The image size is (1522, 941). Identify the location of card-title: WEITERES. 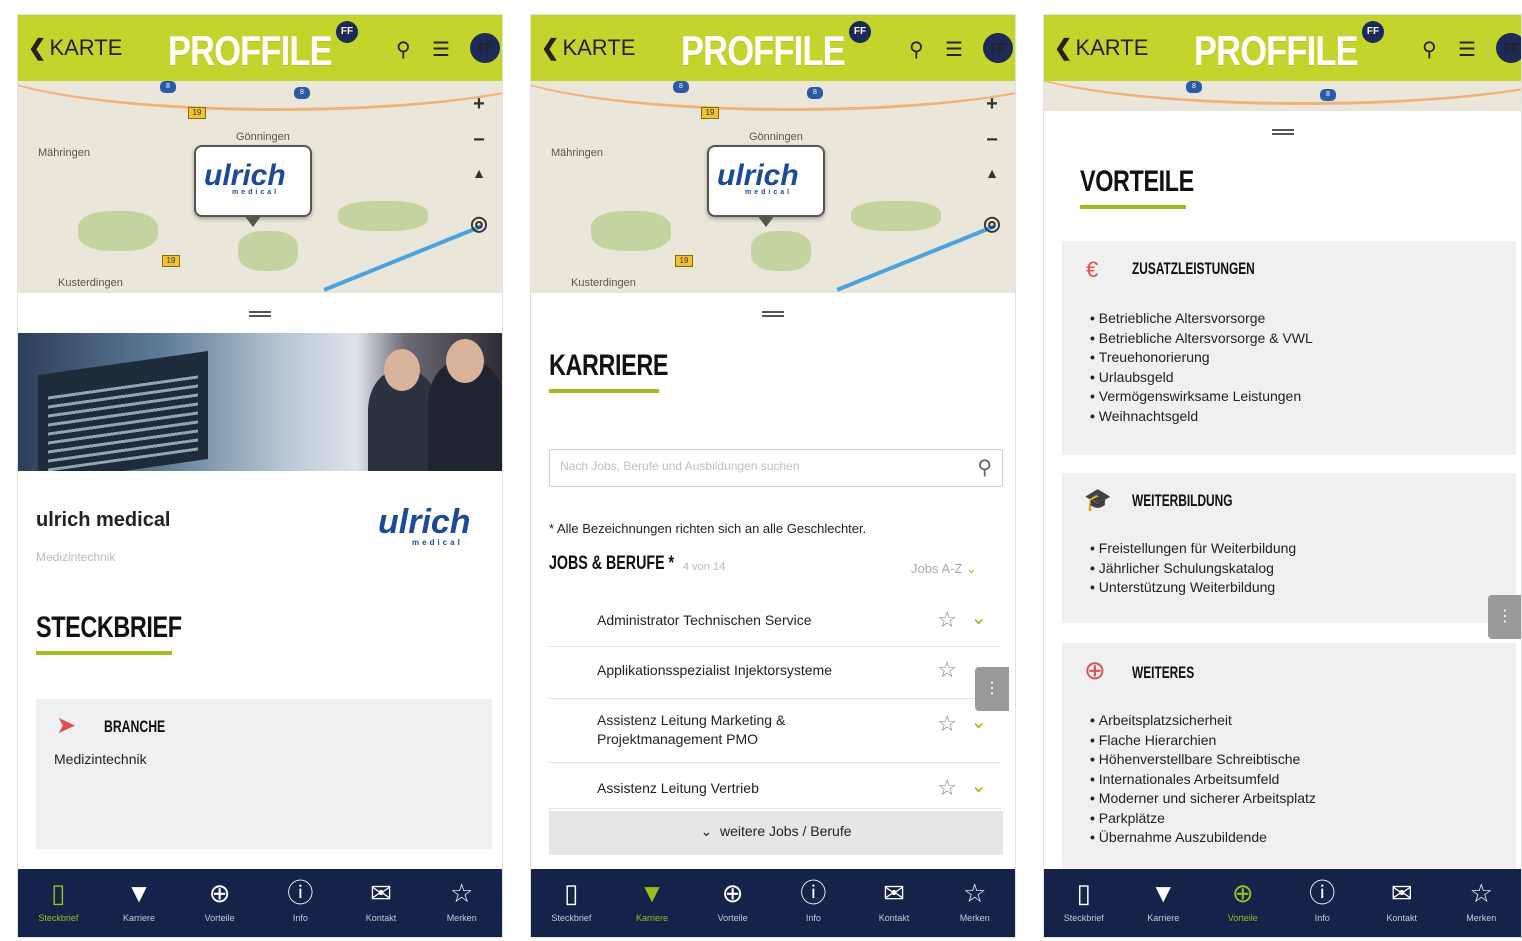
(1163, 672).